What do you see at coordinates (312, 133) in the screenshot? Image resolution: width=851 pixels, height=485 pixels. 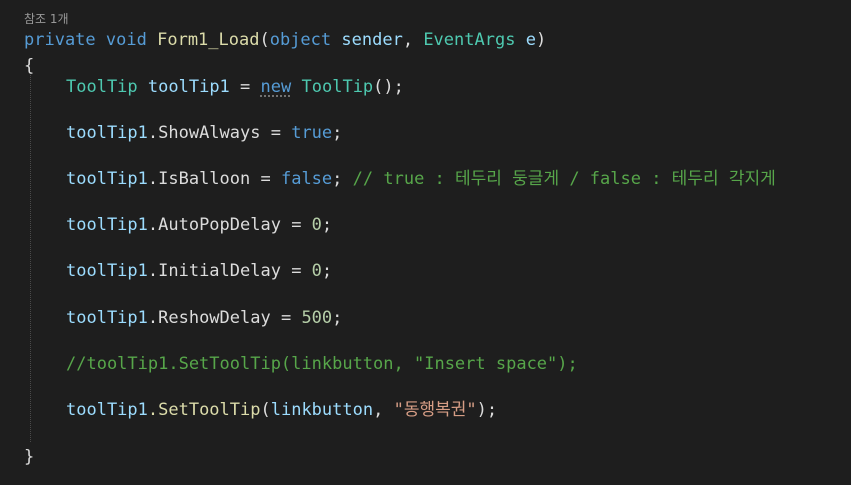 I see `value-true: true` at bounding box center [312, 133].